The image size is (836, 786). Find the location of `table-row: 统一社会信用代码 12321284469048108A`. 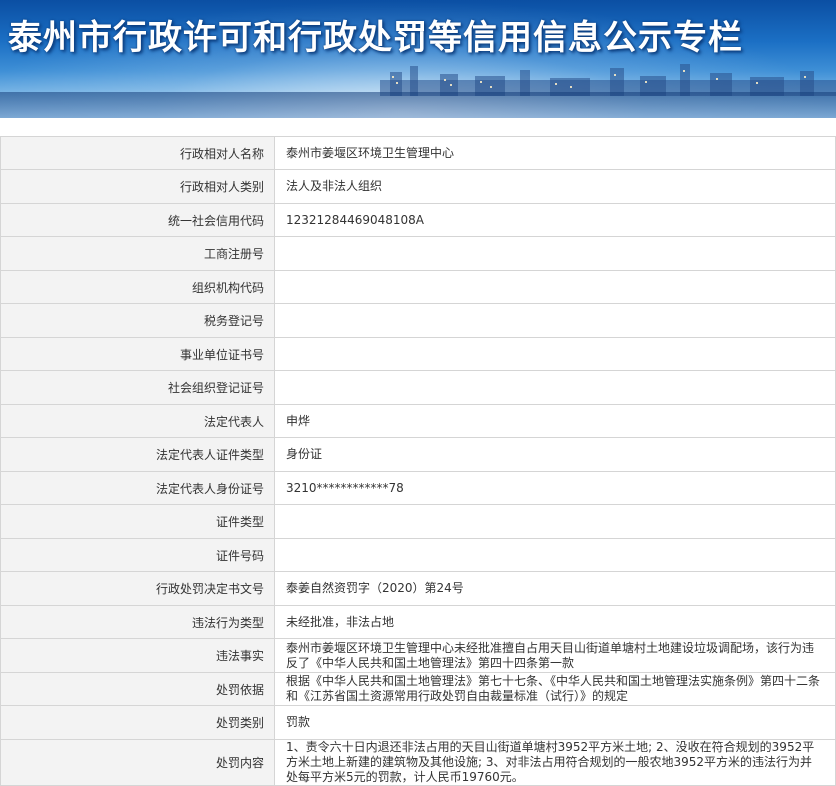

table-row: 统一社会信用代码 12321284469048108A is located at coordinates (418, 220).